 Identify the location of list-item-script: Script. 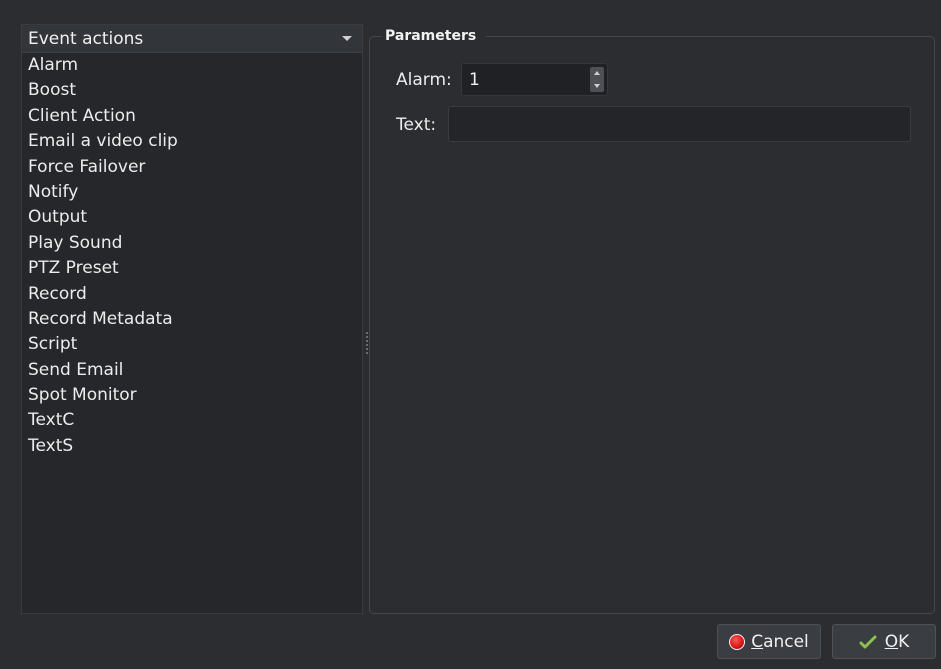
(192, 344).